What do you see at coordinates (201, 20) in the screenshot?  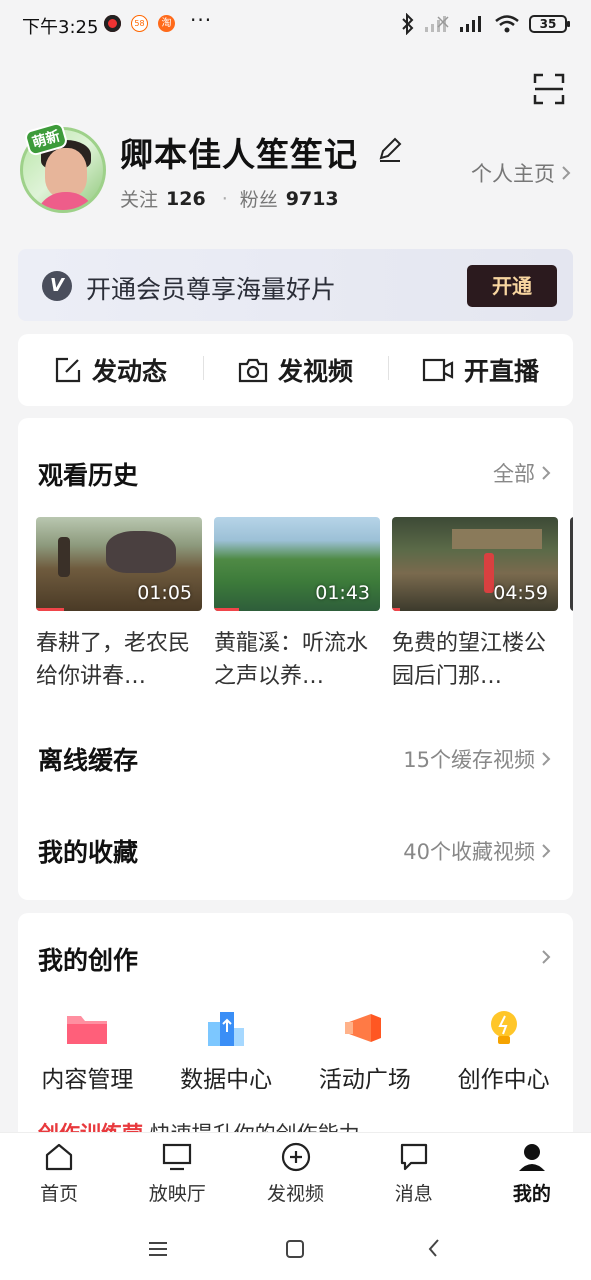 I see `more-notifications-icon: ···` at bounding box center [201, 20].